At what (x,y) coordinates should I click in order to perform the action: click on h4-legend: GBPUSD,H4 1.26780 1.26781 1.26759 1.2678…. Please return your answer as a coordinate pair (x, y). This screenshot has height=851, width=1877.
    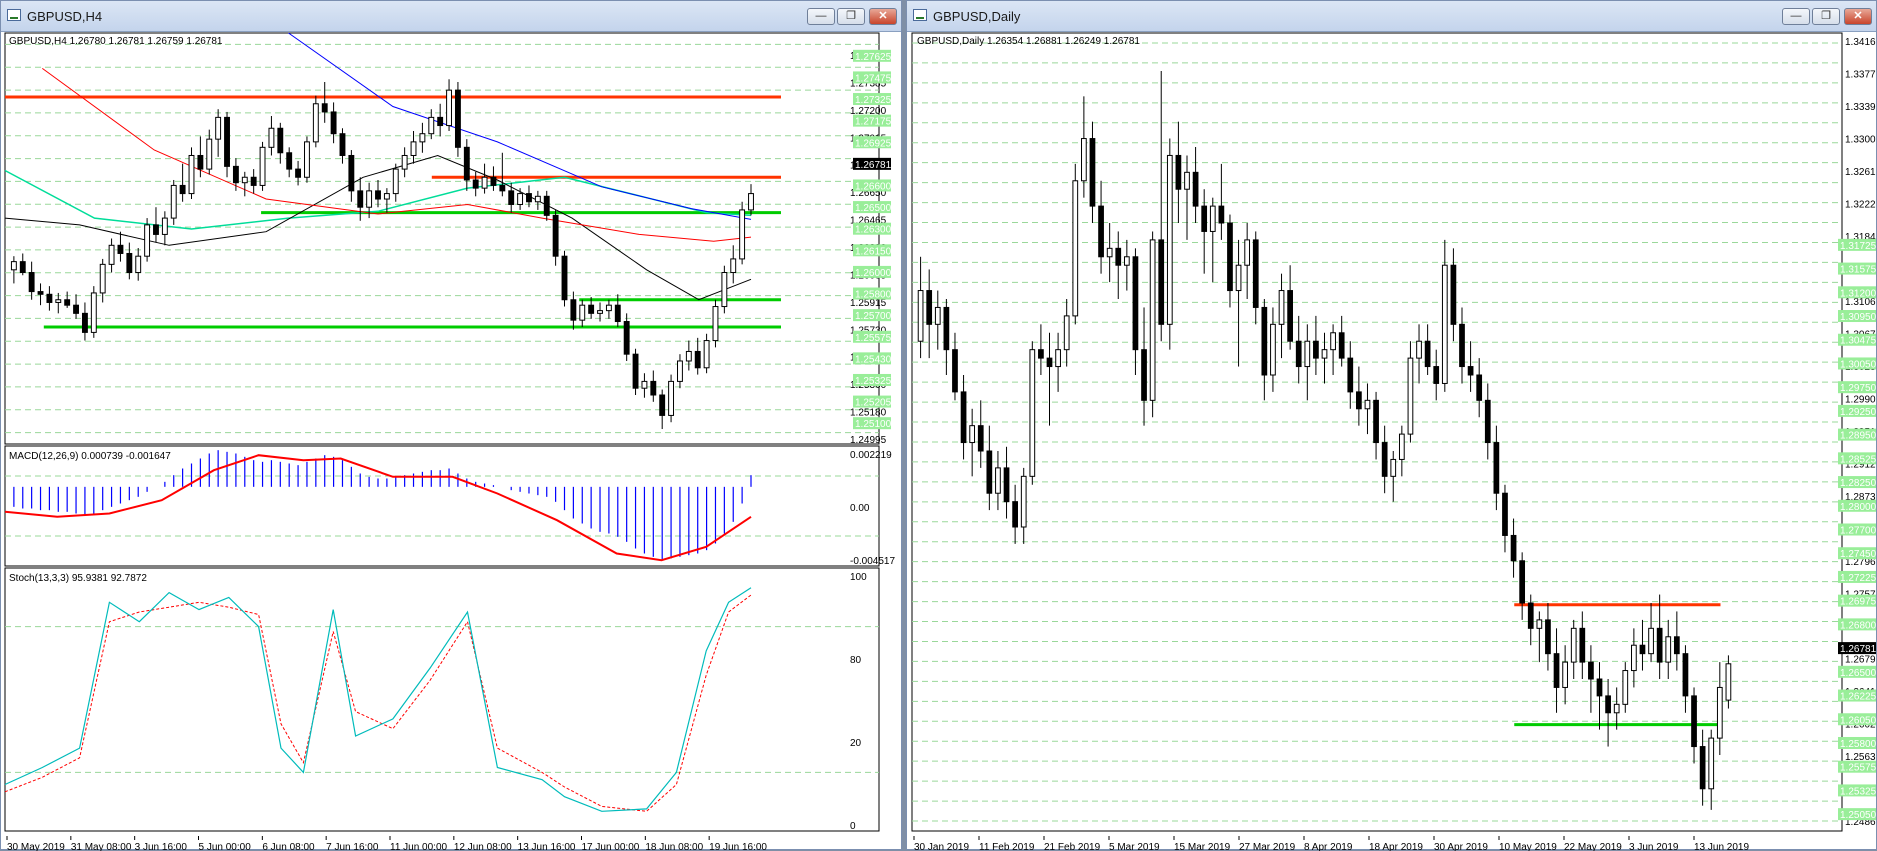
    Looking at the image, I should click on (116, 41).